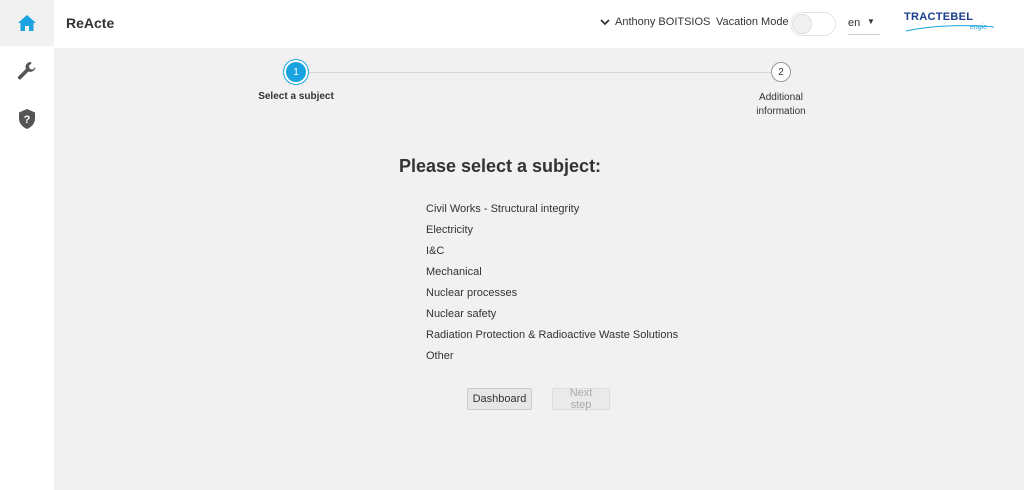 The width and height of the screenshot is (1024, 490). Describe the element at coordinates (752, 22) in the screenshot. I see `vacation-mode-label: Vacation Mode` at that location.